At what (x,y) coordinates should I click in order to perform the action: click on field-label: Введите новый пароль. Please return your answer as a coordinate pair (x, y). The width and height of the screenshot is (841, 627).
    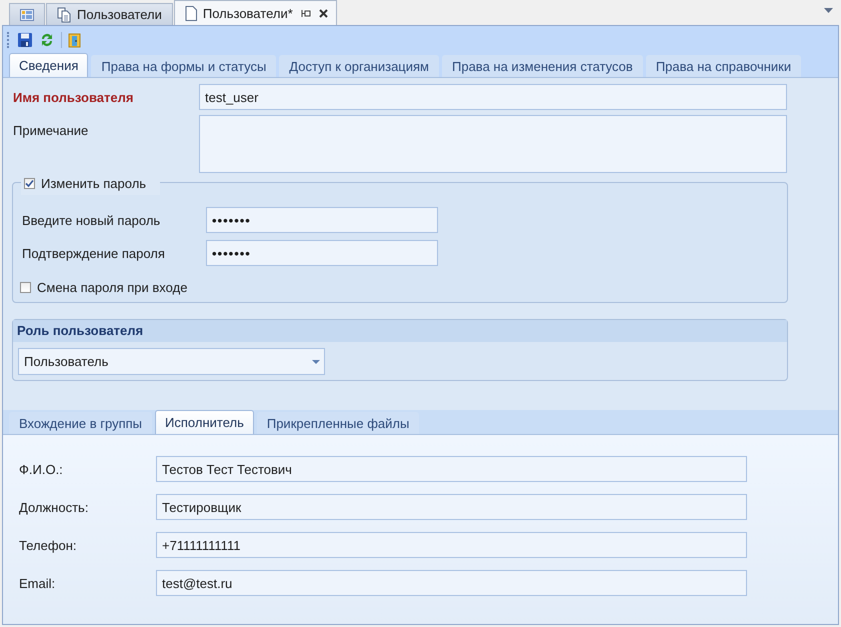
    Looking at the image, I should click on (91, 220).